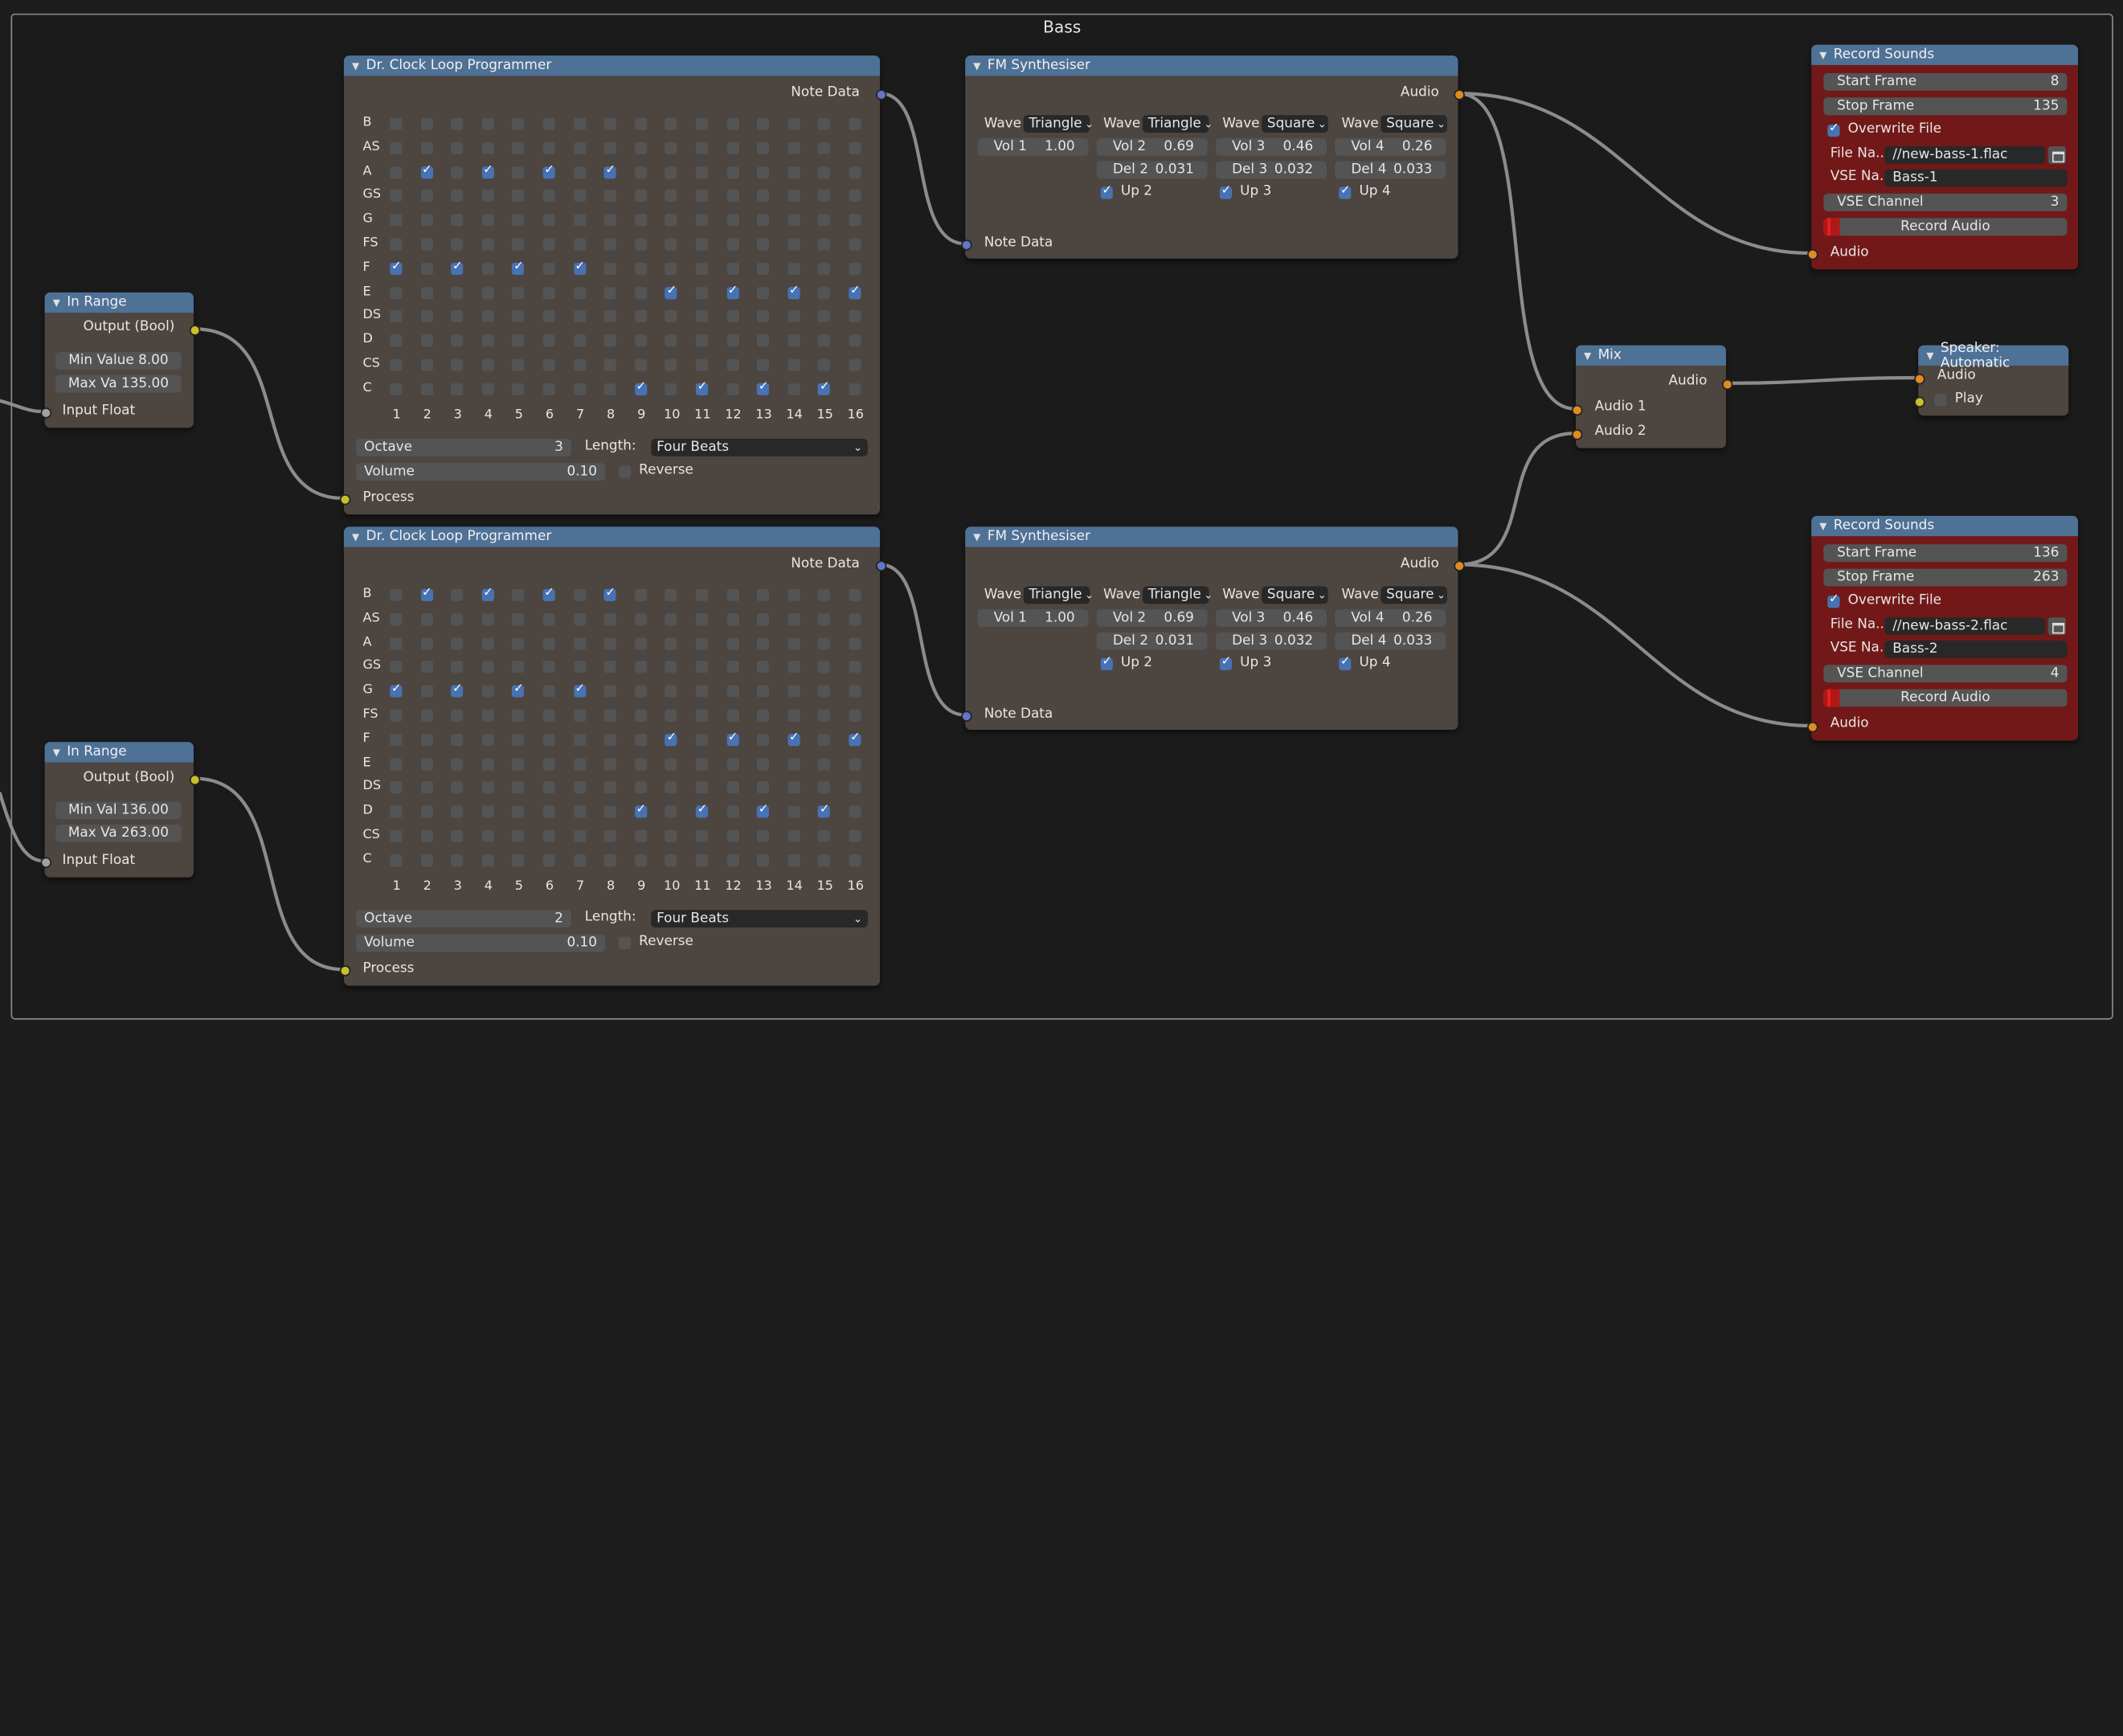 This screenshot has width=2123, height=1736. What do you see at coordinates (1459, 94) in the screenshot?
I see `audio-output-socket` at bounding box center [1459, 94].